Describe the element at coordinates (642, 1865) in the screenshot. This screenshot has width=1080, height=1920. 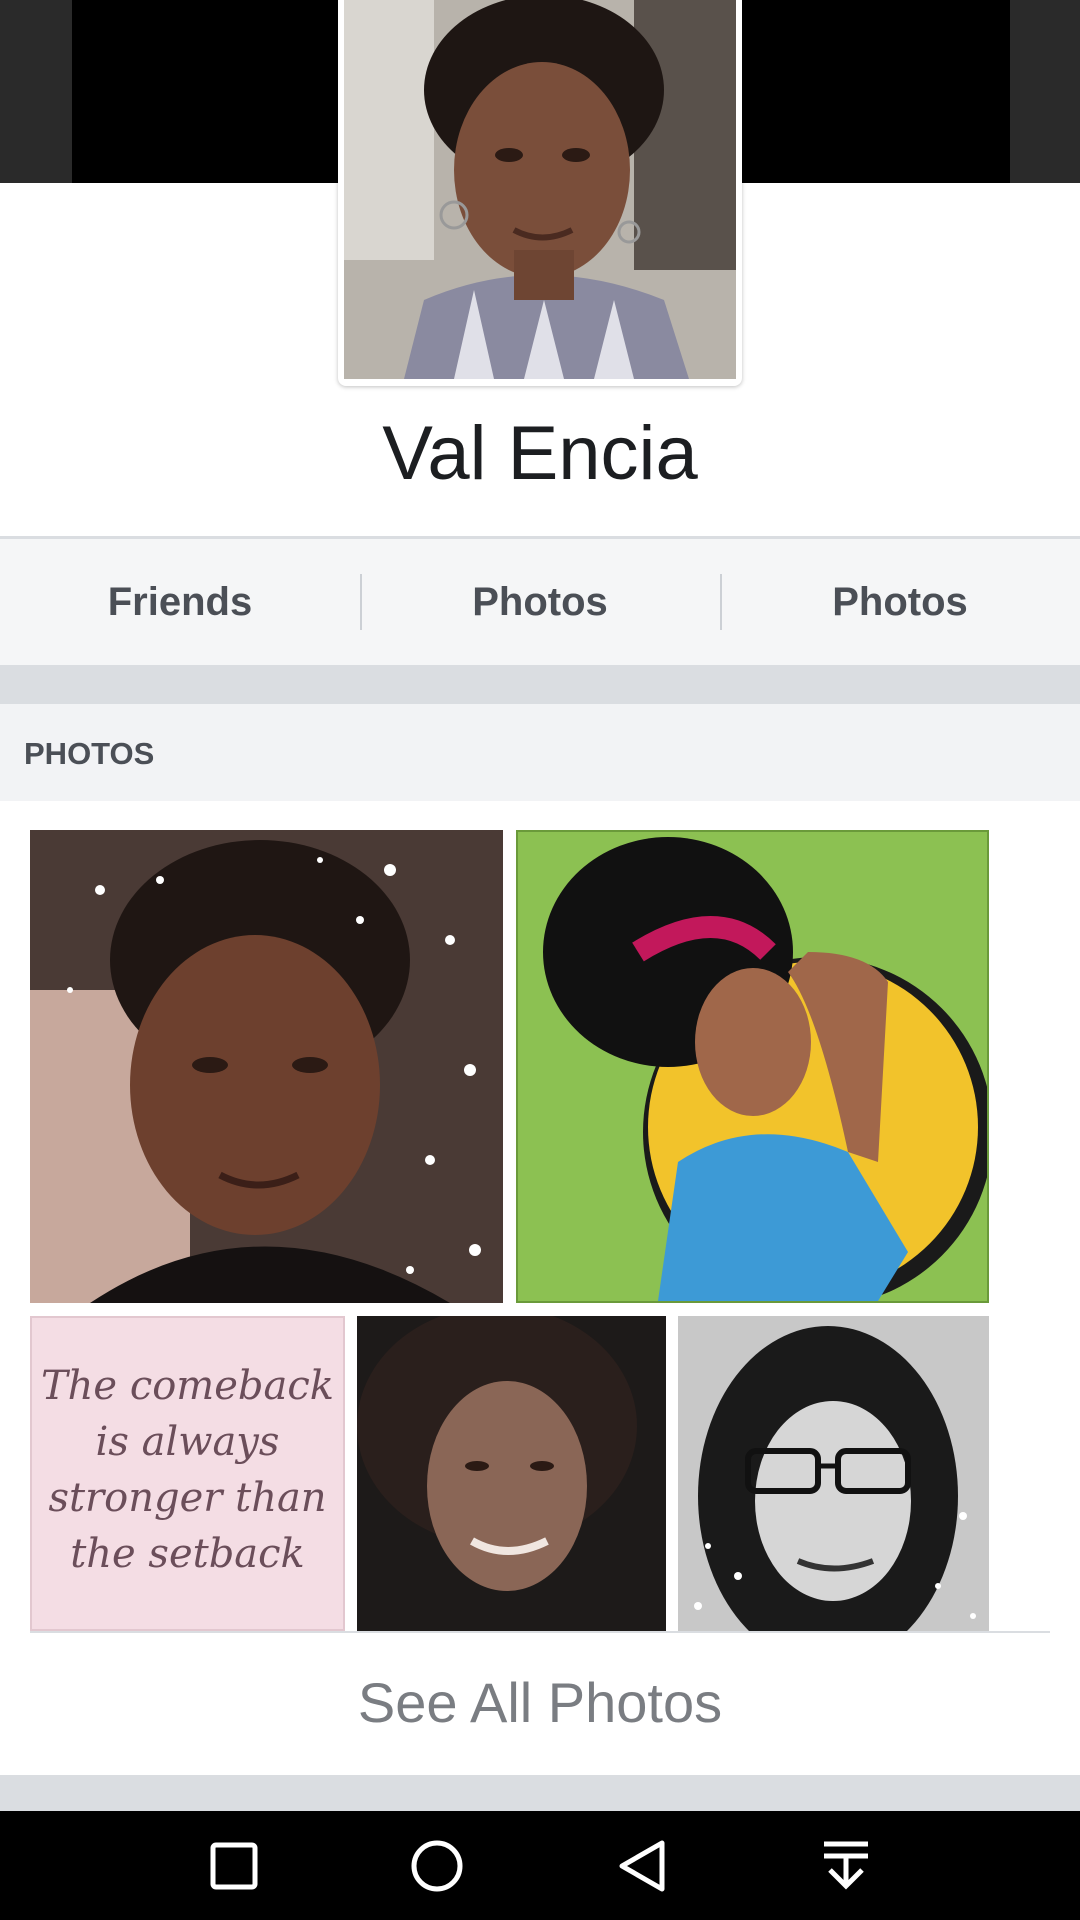
I see `back-triangle-icon` at that location.